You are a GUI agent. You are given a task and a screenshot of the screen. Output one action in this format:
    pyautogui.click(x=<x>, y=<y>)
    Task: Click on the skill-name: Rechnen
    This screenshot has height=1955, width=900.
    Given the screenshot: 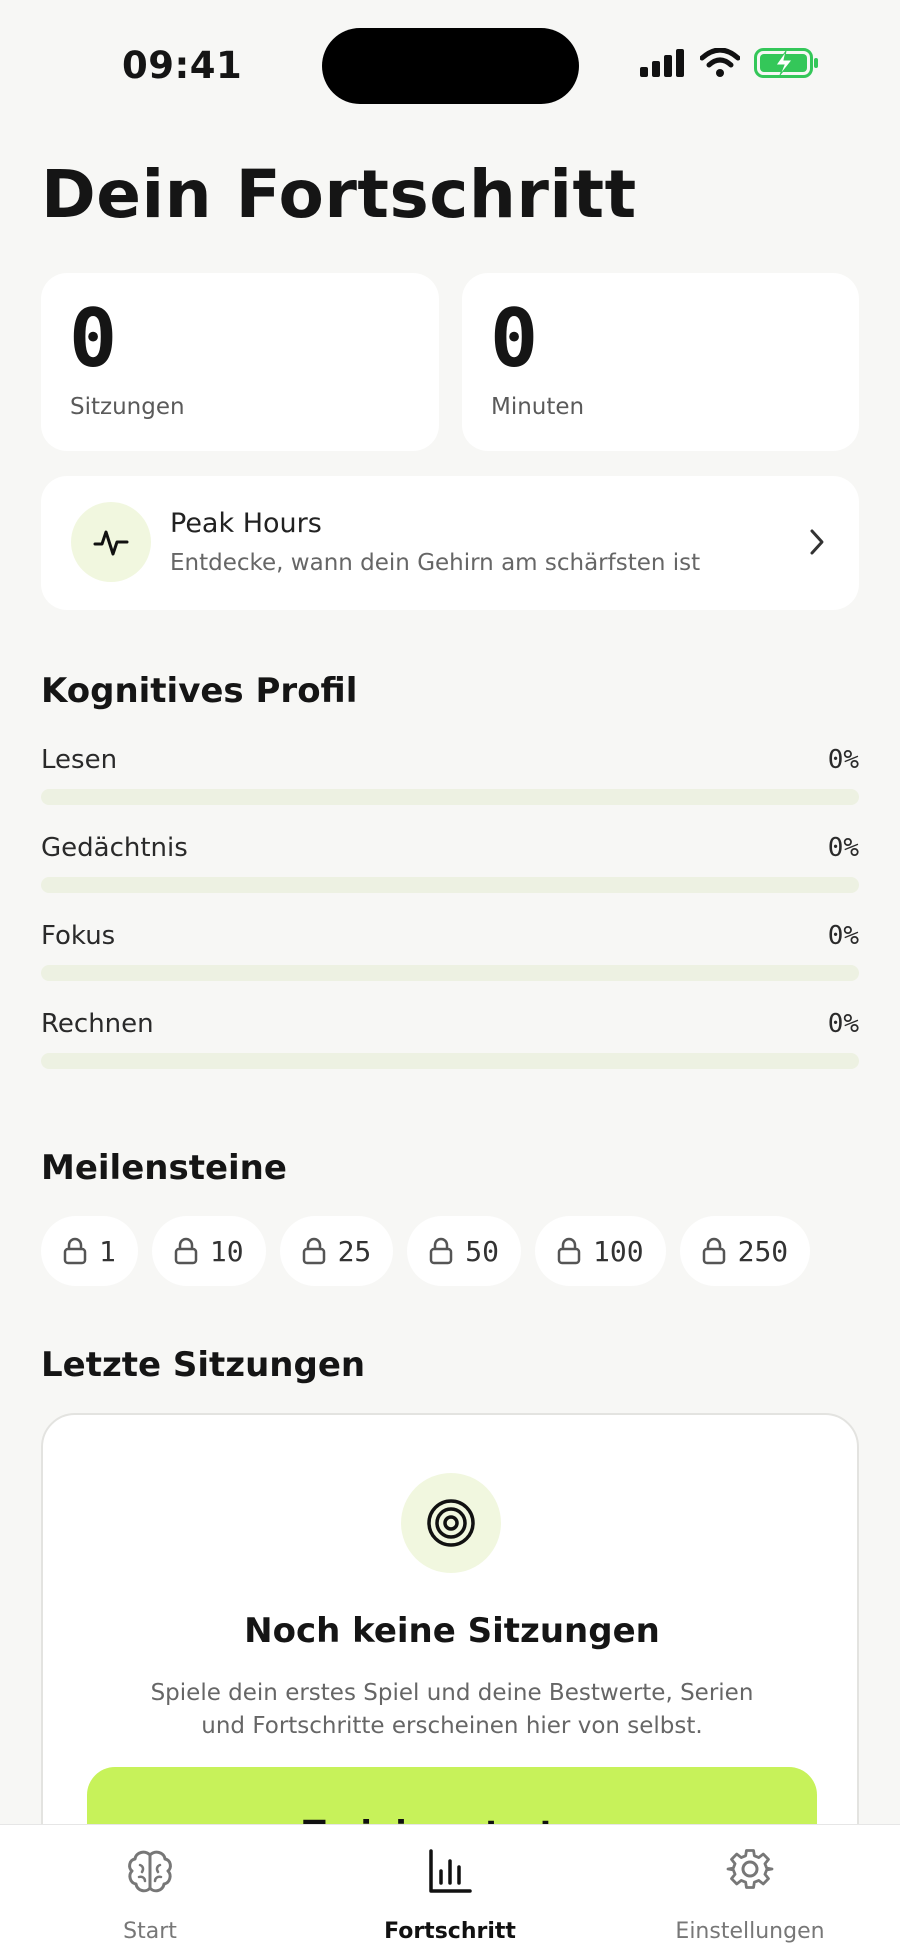 What is the action you would take?
    pyautogui.click(x=97, y=1024)
    